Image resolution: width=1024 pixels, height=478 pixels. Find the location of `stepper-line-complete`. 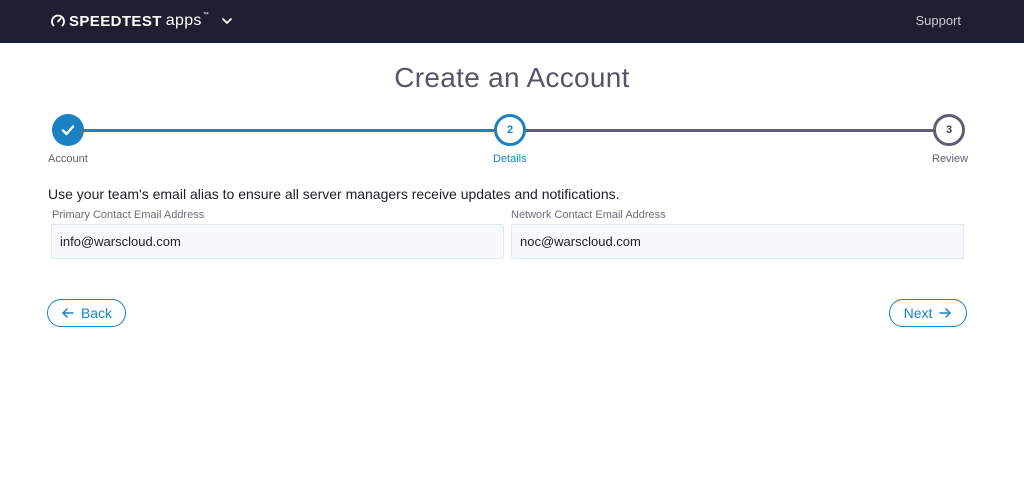

stepper-line-complete is located at coordinates (281, 130).